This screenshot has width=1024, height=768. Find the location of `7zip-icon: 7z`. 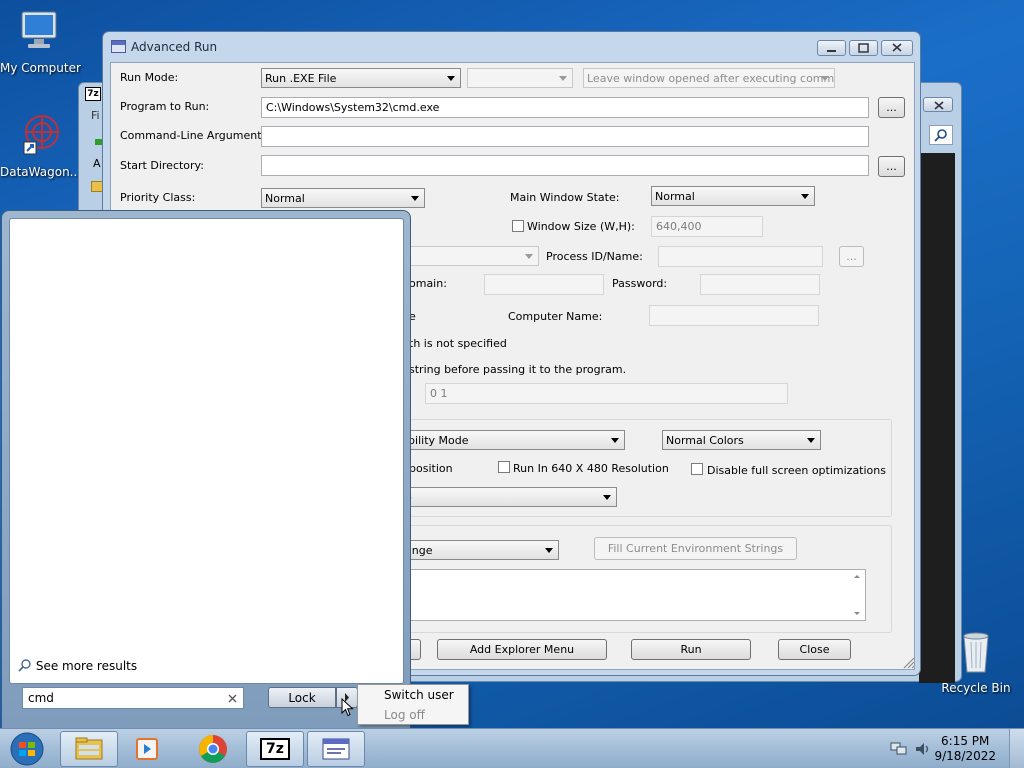

7zip-icon: 7z is located at coordinates (275, 749).